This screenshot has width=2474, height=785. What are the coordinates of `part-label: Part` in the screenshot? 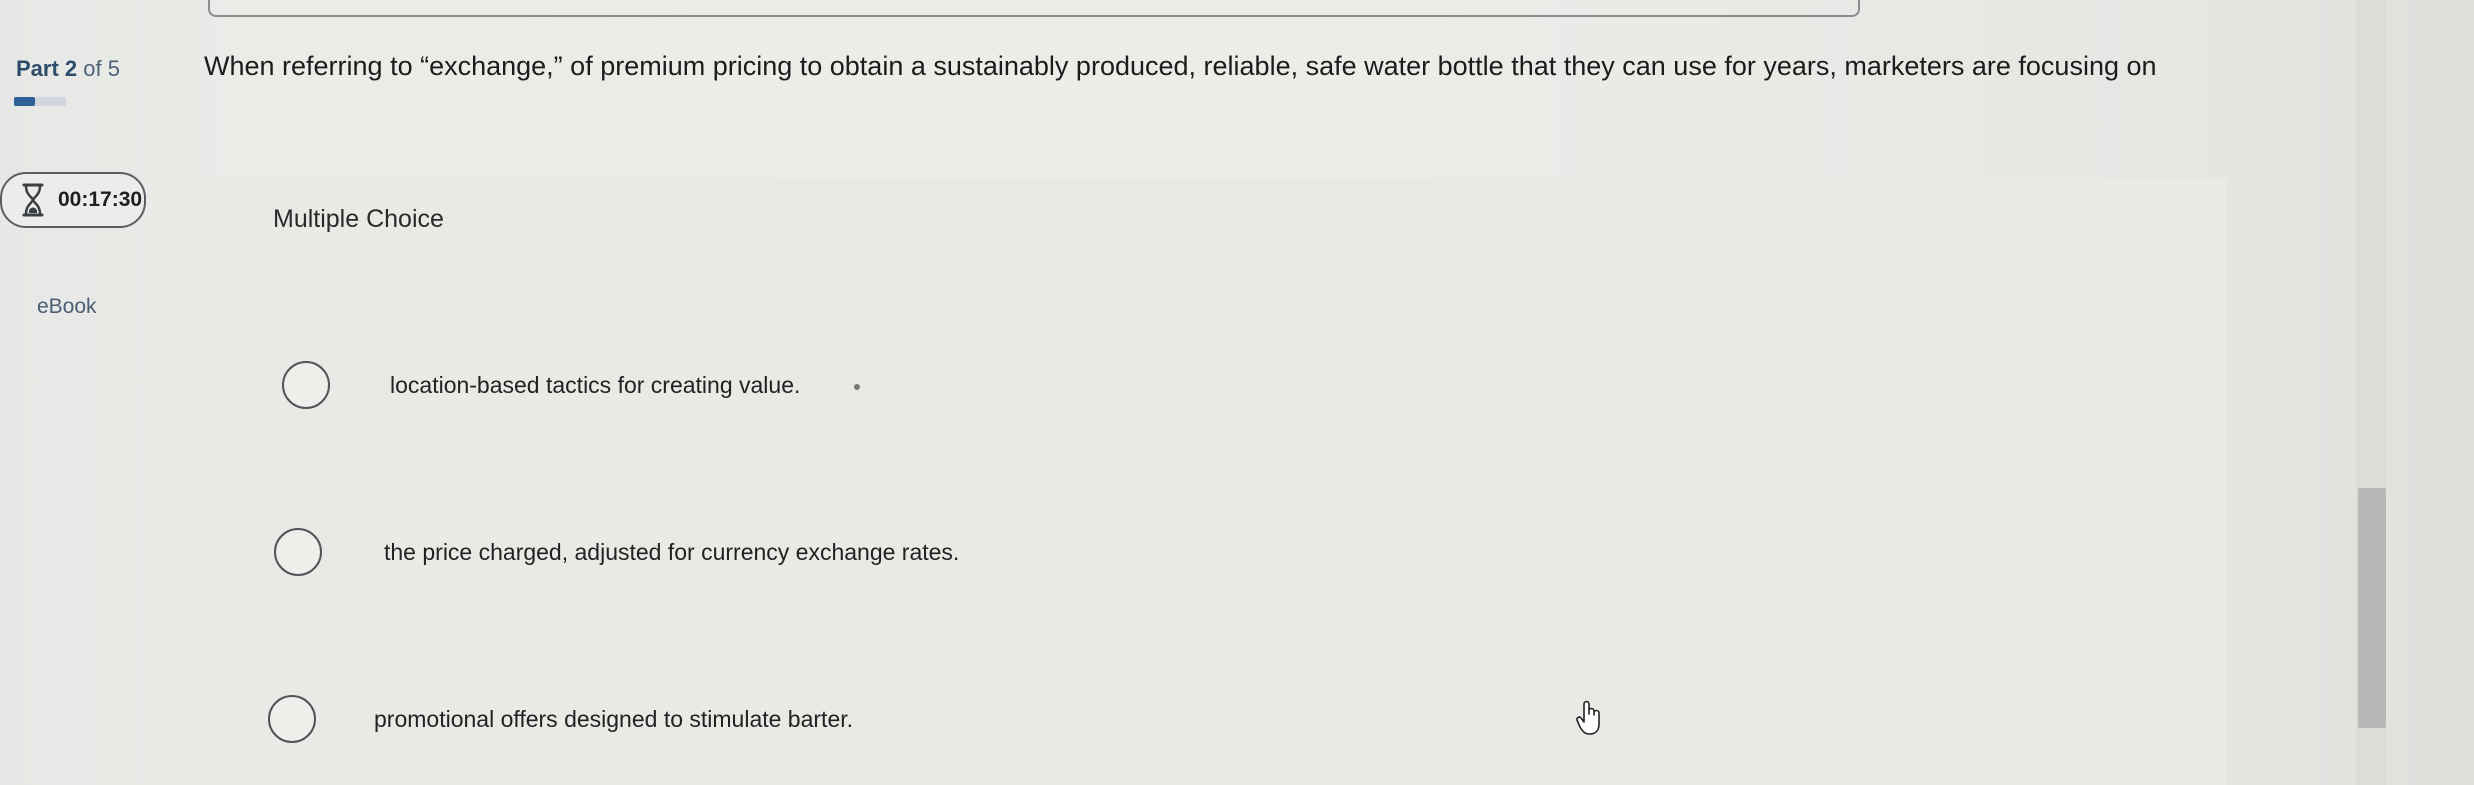 It's located at (37, 68).